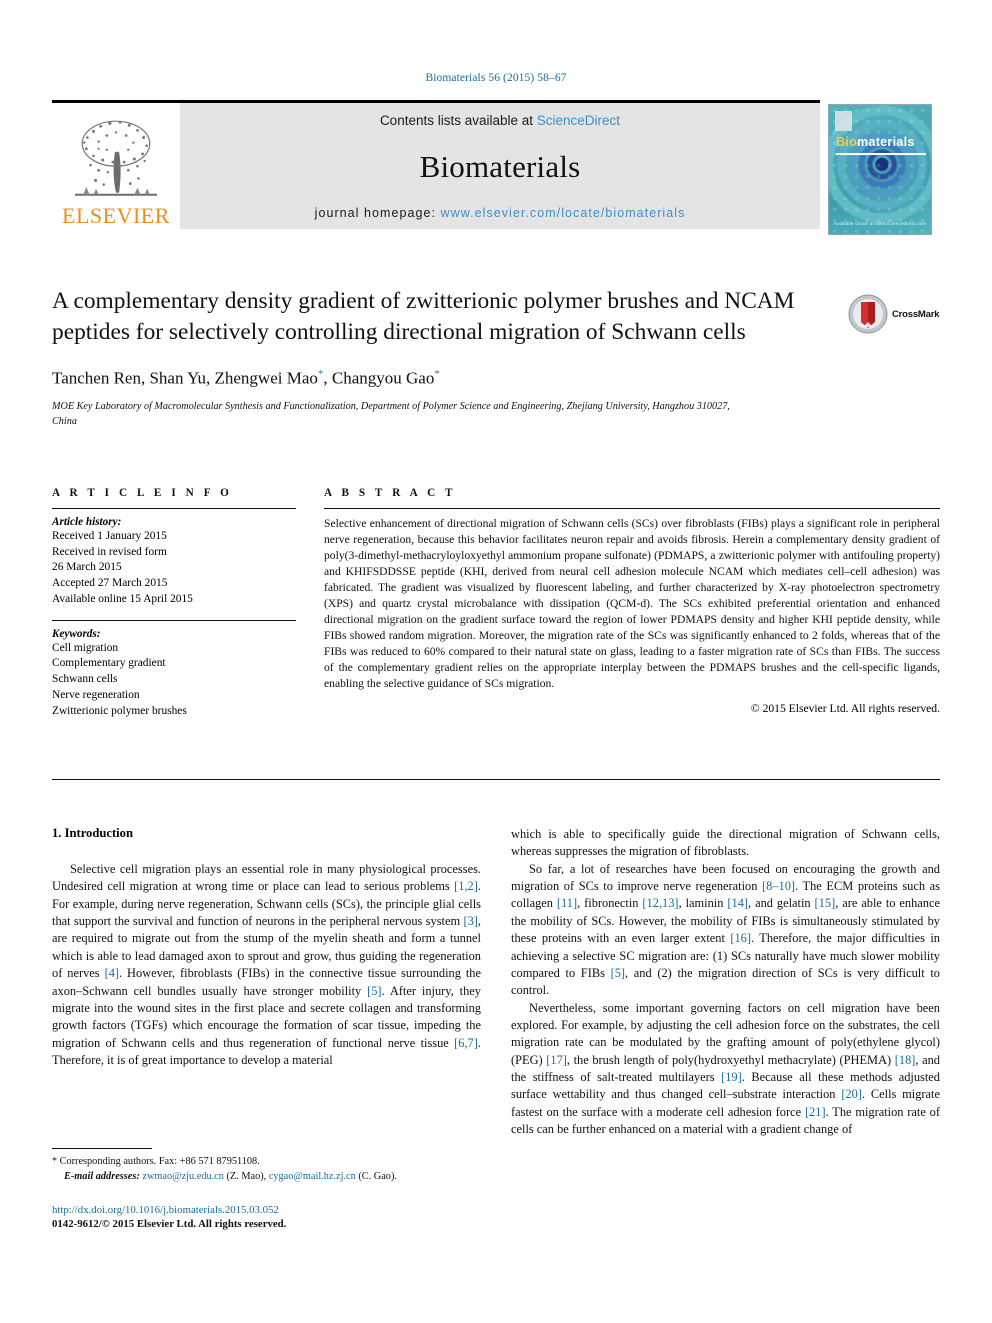 The image size is (992, 1323). Describe the element at coordinates (109, 663) in the screenshot. I see `keyword-item: Complementary gradient` at that location.